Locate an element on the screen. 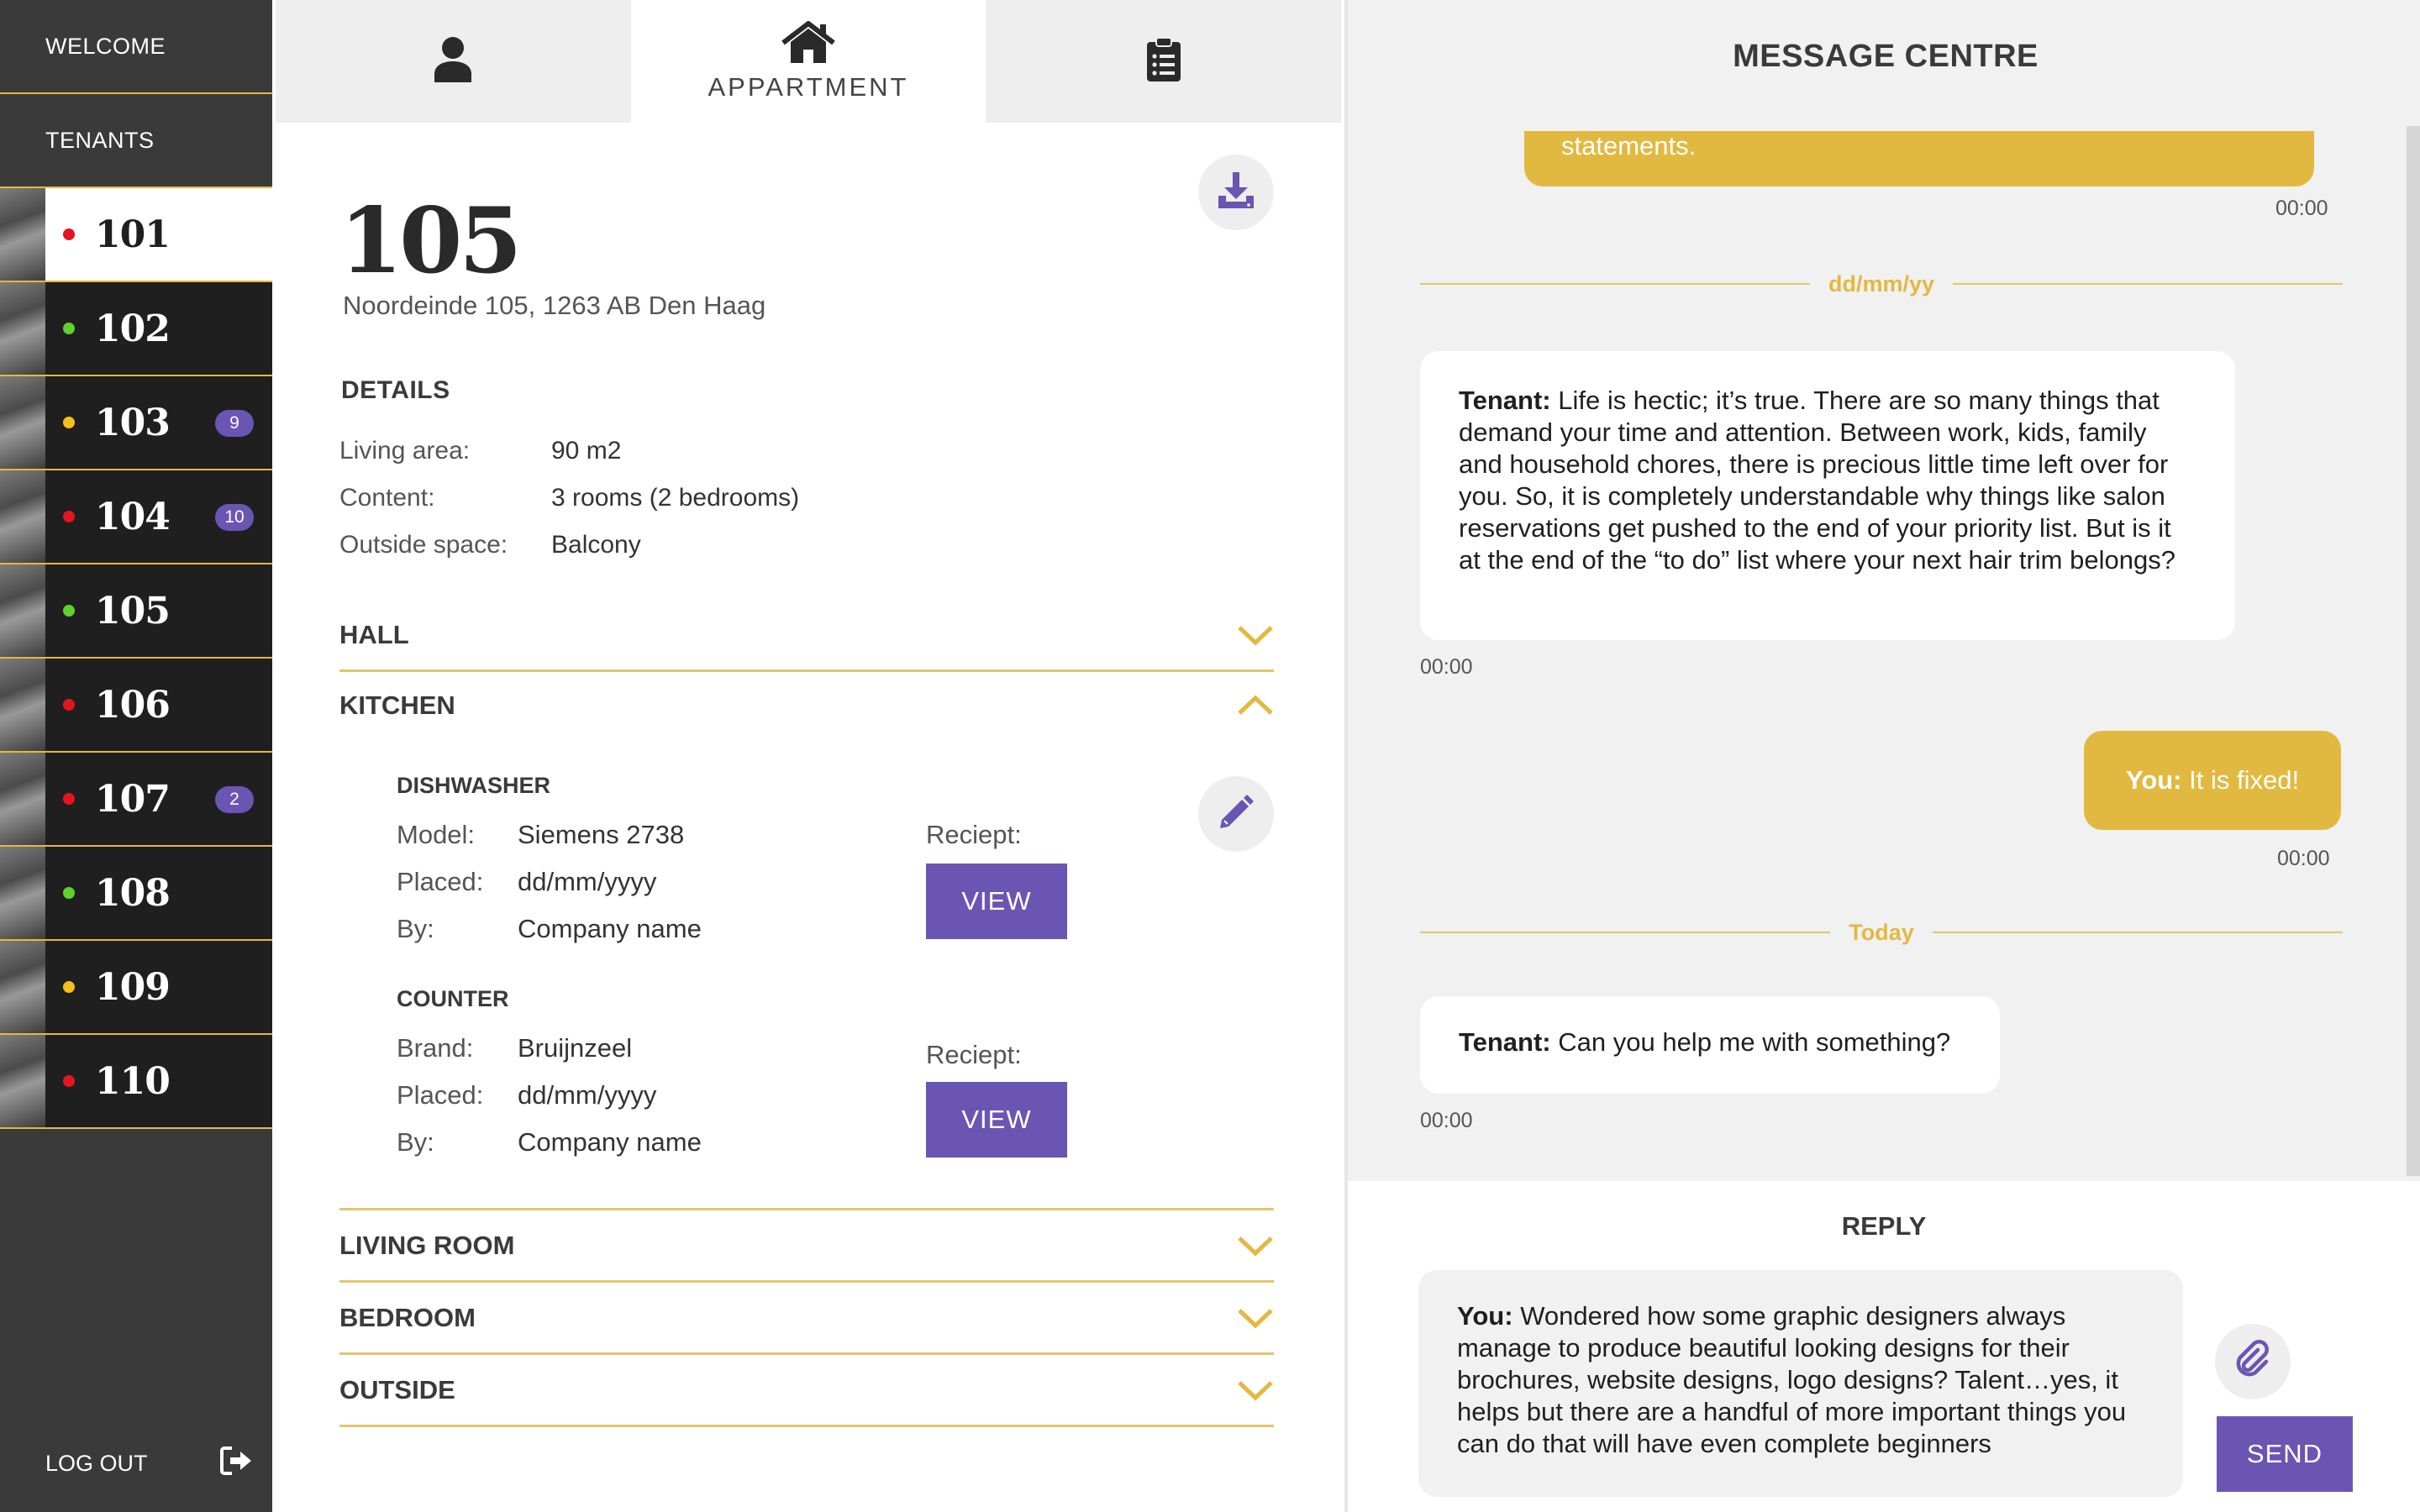 The width and height of the screenshot is (2420, 1512). item-label: By: is located at coordinates (415, 1142).